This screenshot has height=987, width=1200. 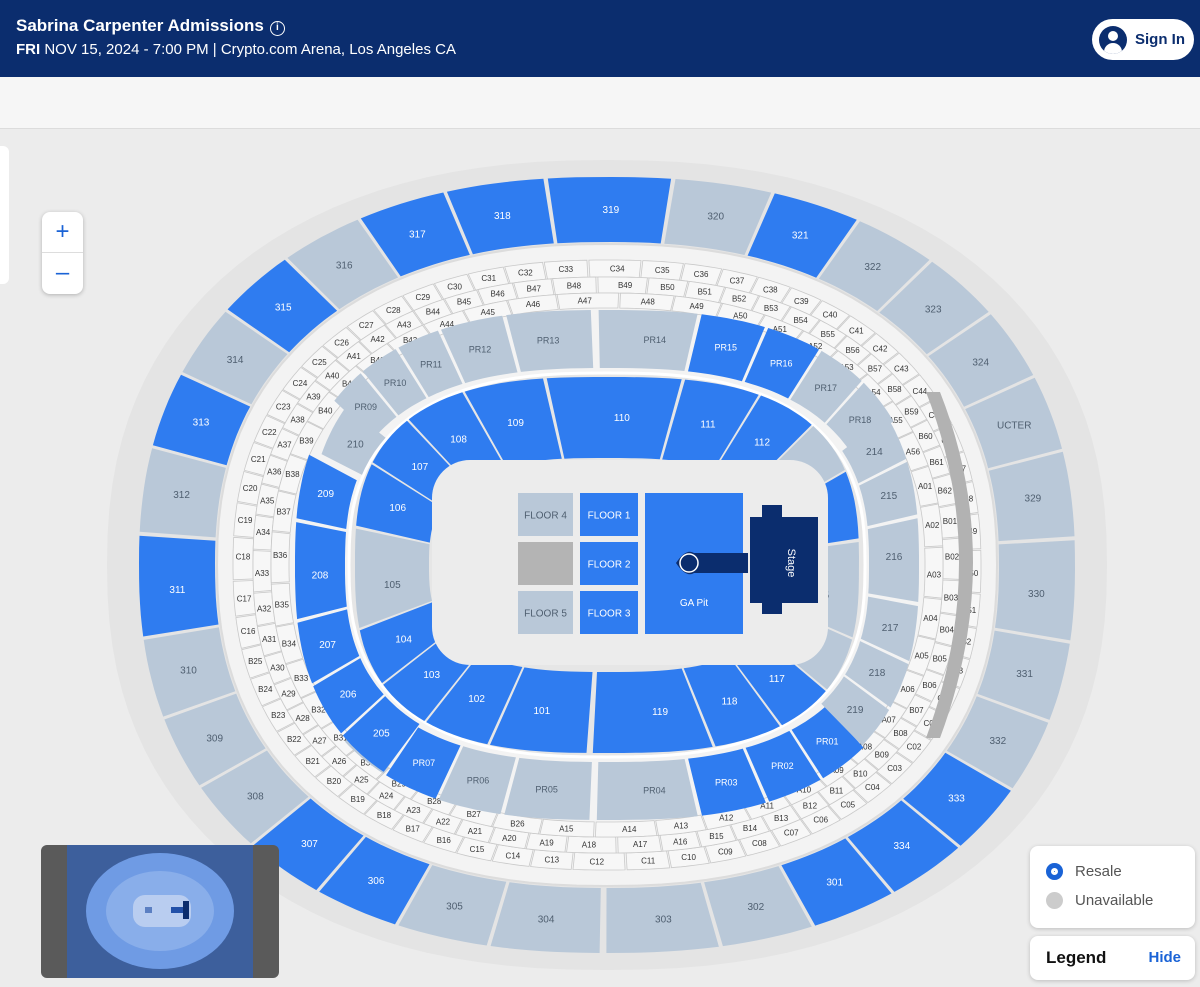 I want to click on section-304: 304, so click(x=545, y=917).